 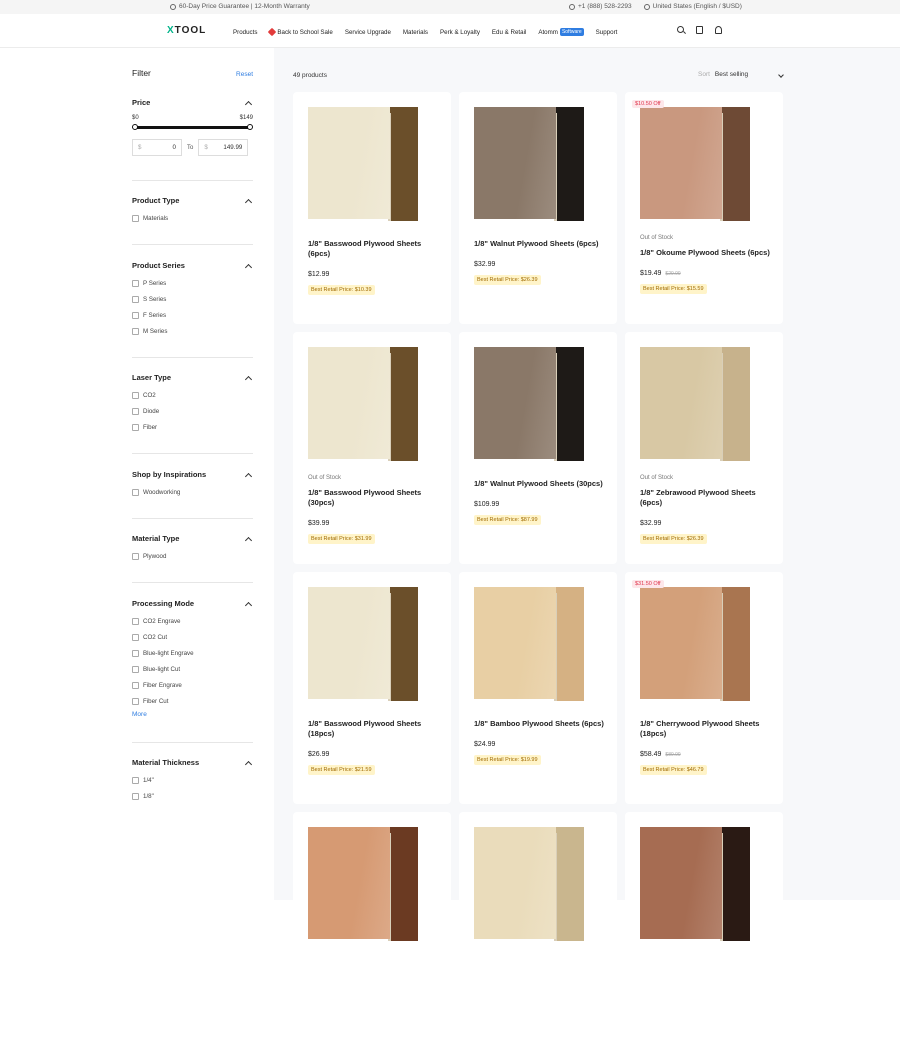 I want to click on product-name: 1/8" Bamboo Plywood Sheets (6pcs), so click(x=540, y=724).